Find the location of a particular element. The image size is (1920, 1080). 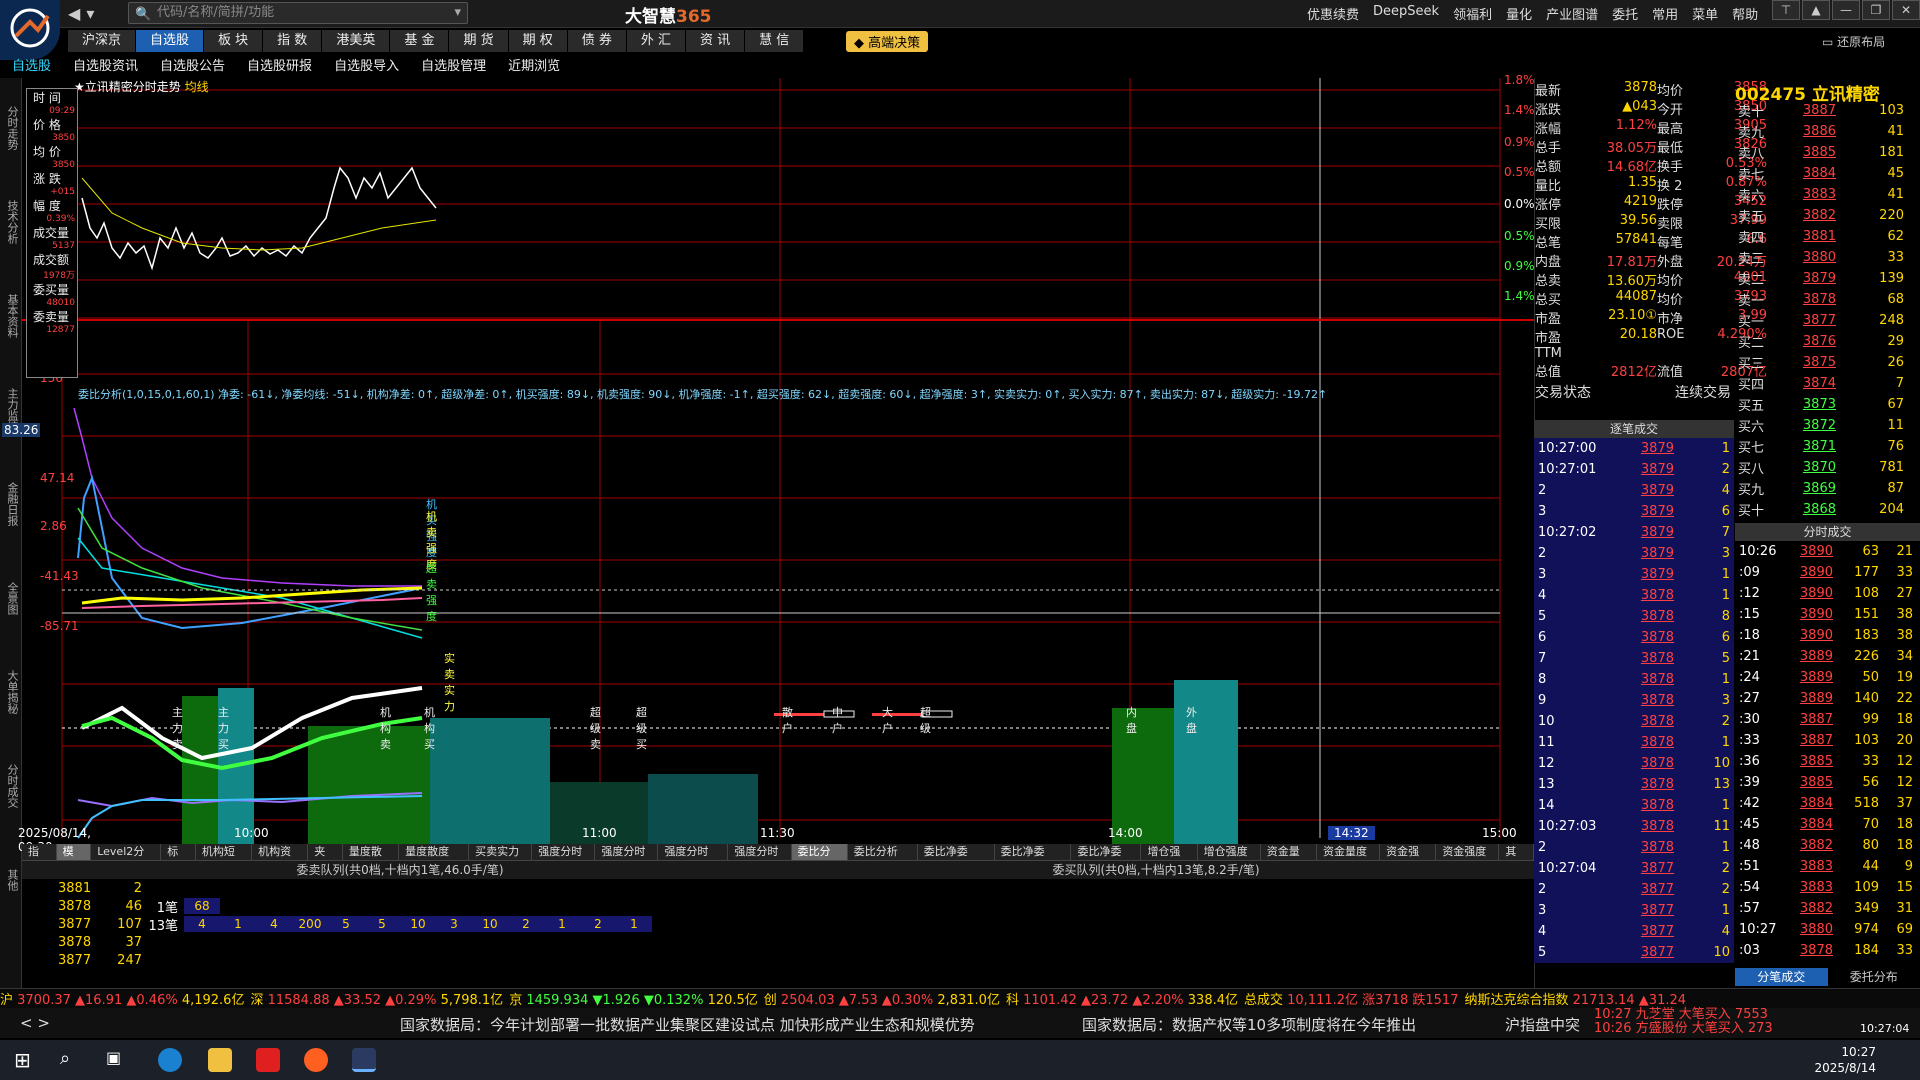

side-tab-2: 基本资料 is located at coordinates (12, 316).